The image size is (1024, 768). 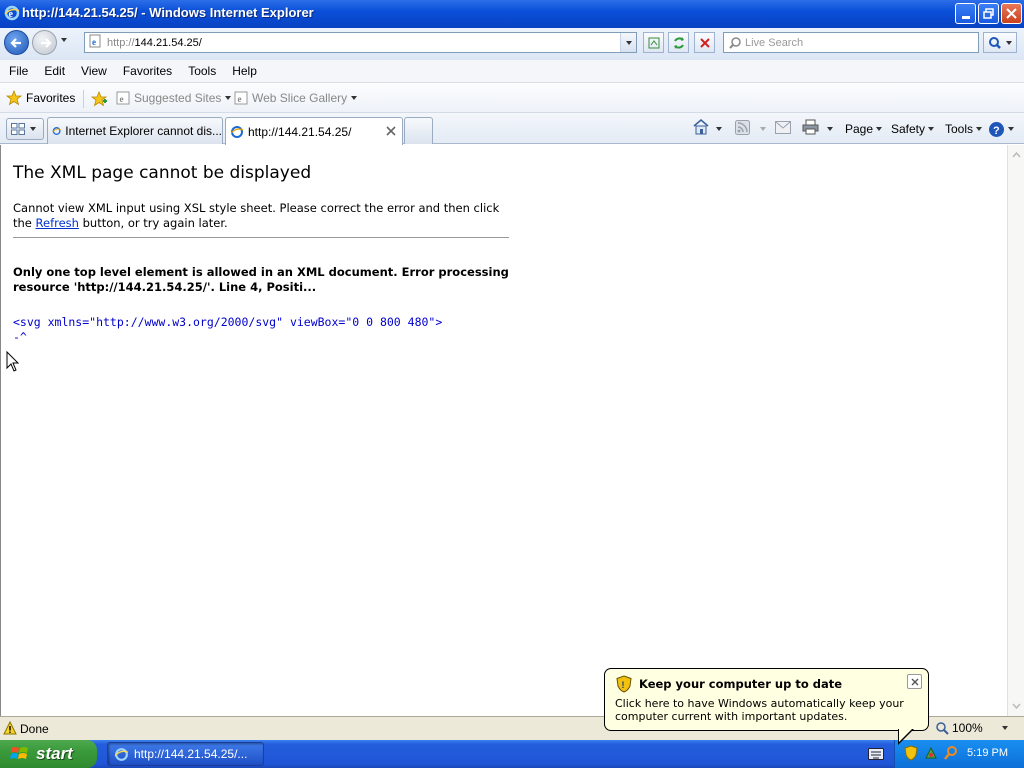 I want to click on printer-icon, so click(x=810, y=127).